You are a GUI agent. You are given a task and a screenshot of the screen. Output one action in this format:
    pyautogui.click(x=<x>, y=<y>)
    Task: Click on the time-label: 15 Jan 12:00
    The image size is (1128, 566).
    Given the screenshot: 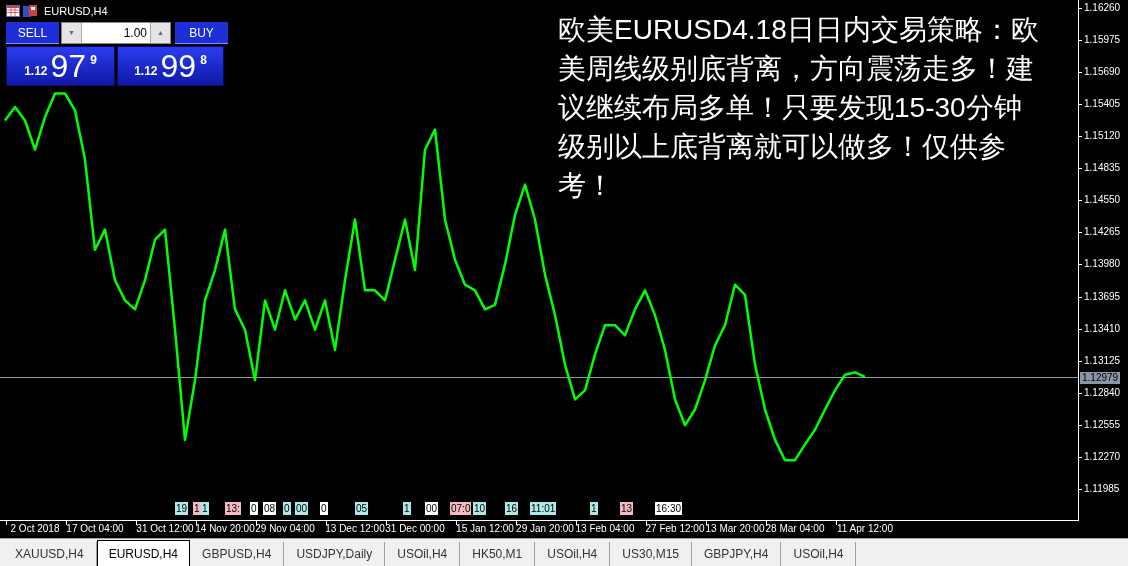 What is the action you would take?
    pyautogui.click(x=485, y=529)
    